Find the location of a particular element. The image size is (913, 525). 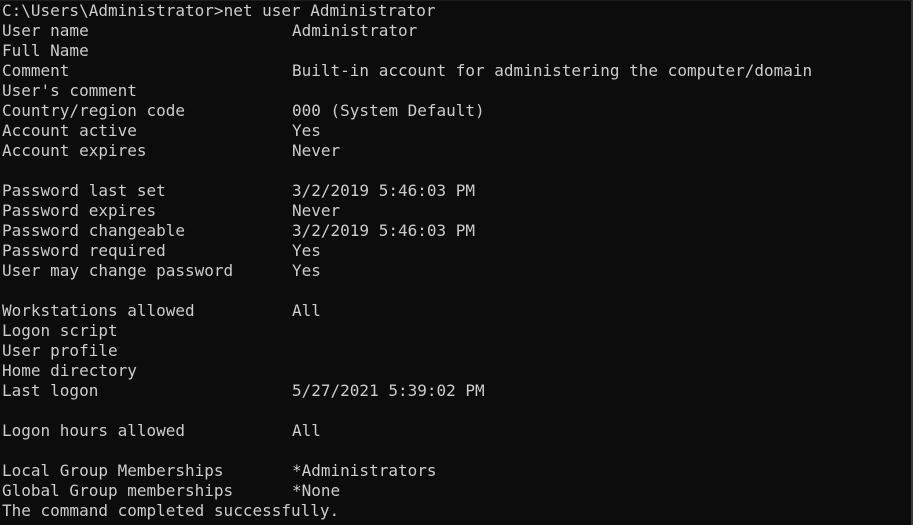

row-key: User profile is located at coordinates (60, 350).